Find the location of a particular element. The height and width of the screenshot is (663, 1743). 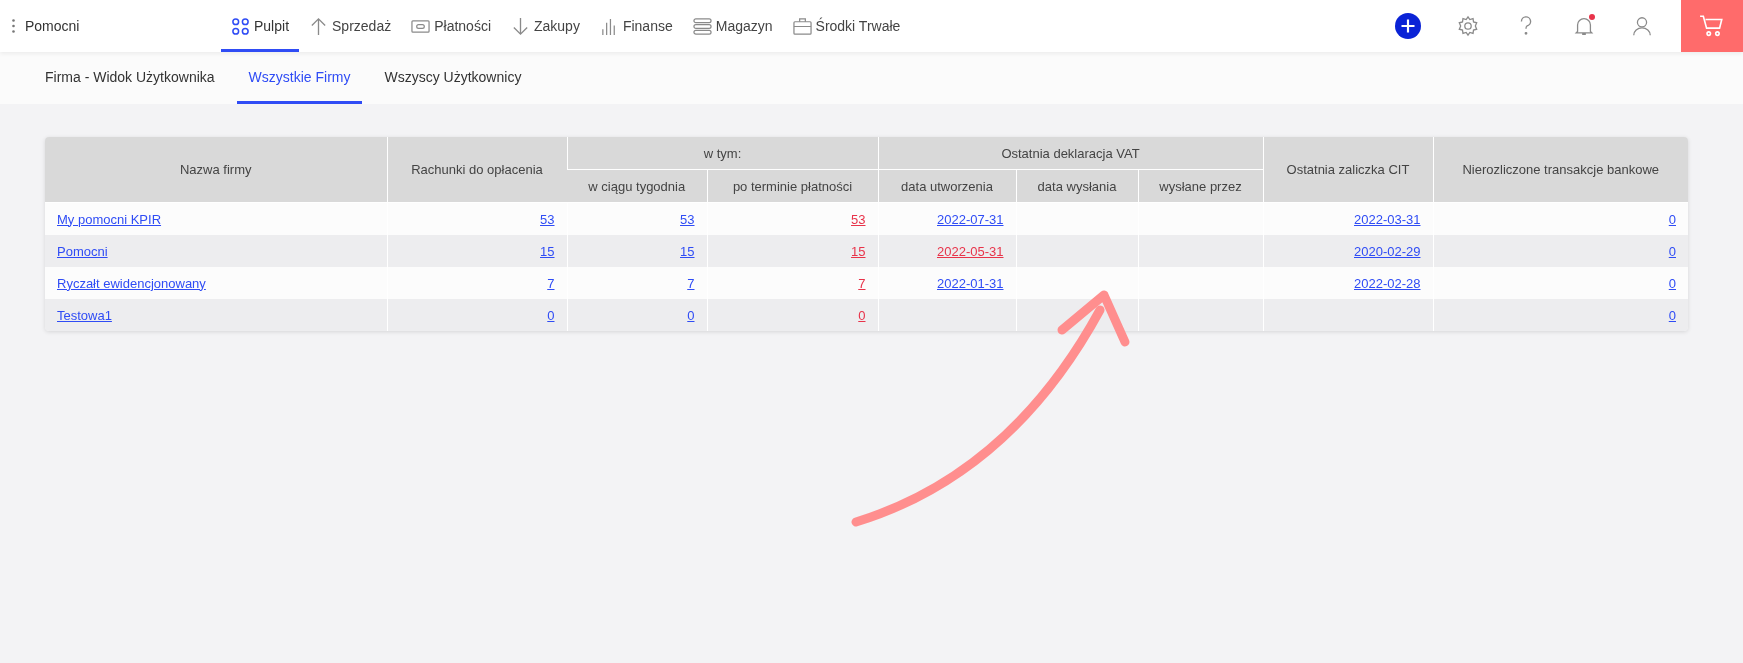

company-link: My pomocni KPIR is located at coordinates (109, 219).